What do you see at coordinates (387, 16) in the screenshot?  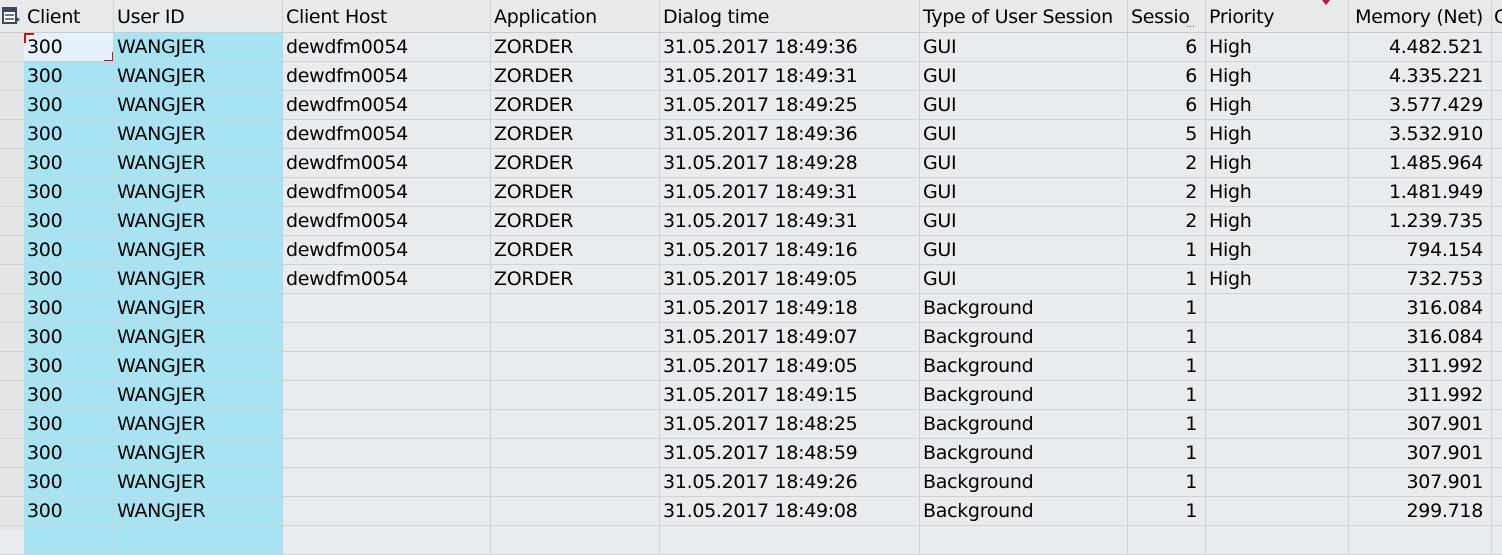 I see `column-header-client-host: Client Host` at bounding box center [387, 16].